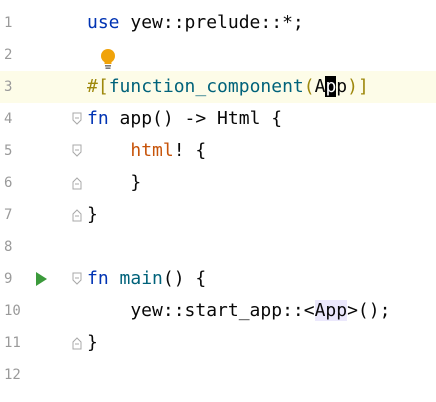 This screenshot has height=402, width=436. Describe the element at coordinates (14, 55) in the screenshot. I see `line-number: 2` at that location.